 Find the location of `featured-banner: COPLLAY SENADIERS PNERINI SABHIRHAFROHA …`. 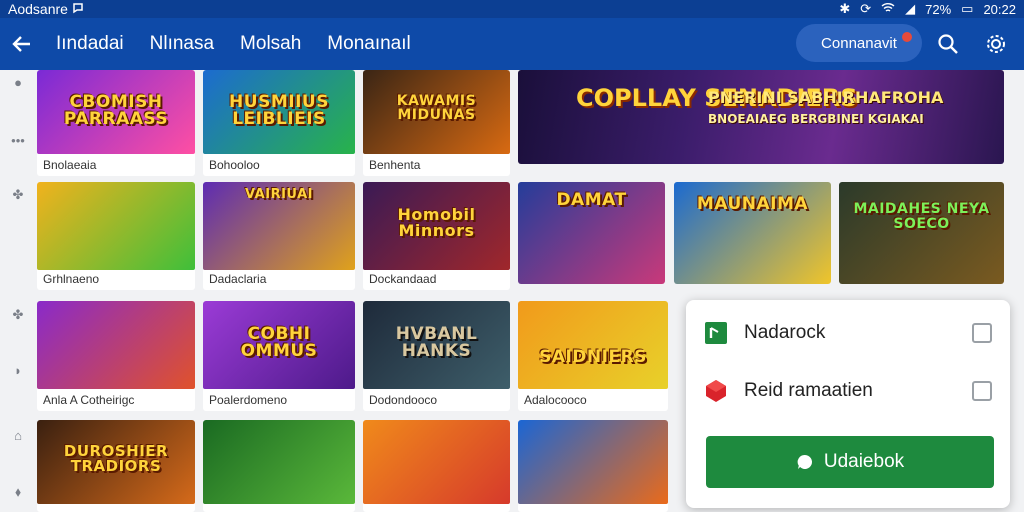

featured-banner: COPLLAY SENADIERS PNERINI SABHIRHAFROHA … is located at coordinates (761, 117).